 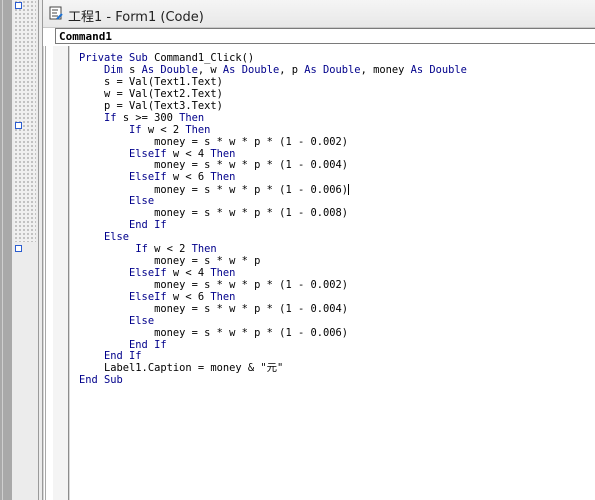 What do you see at coordinates (385, 69) in the screenshot?
I see `code-token: , money` at bounding box center [385, 69].